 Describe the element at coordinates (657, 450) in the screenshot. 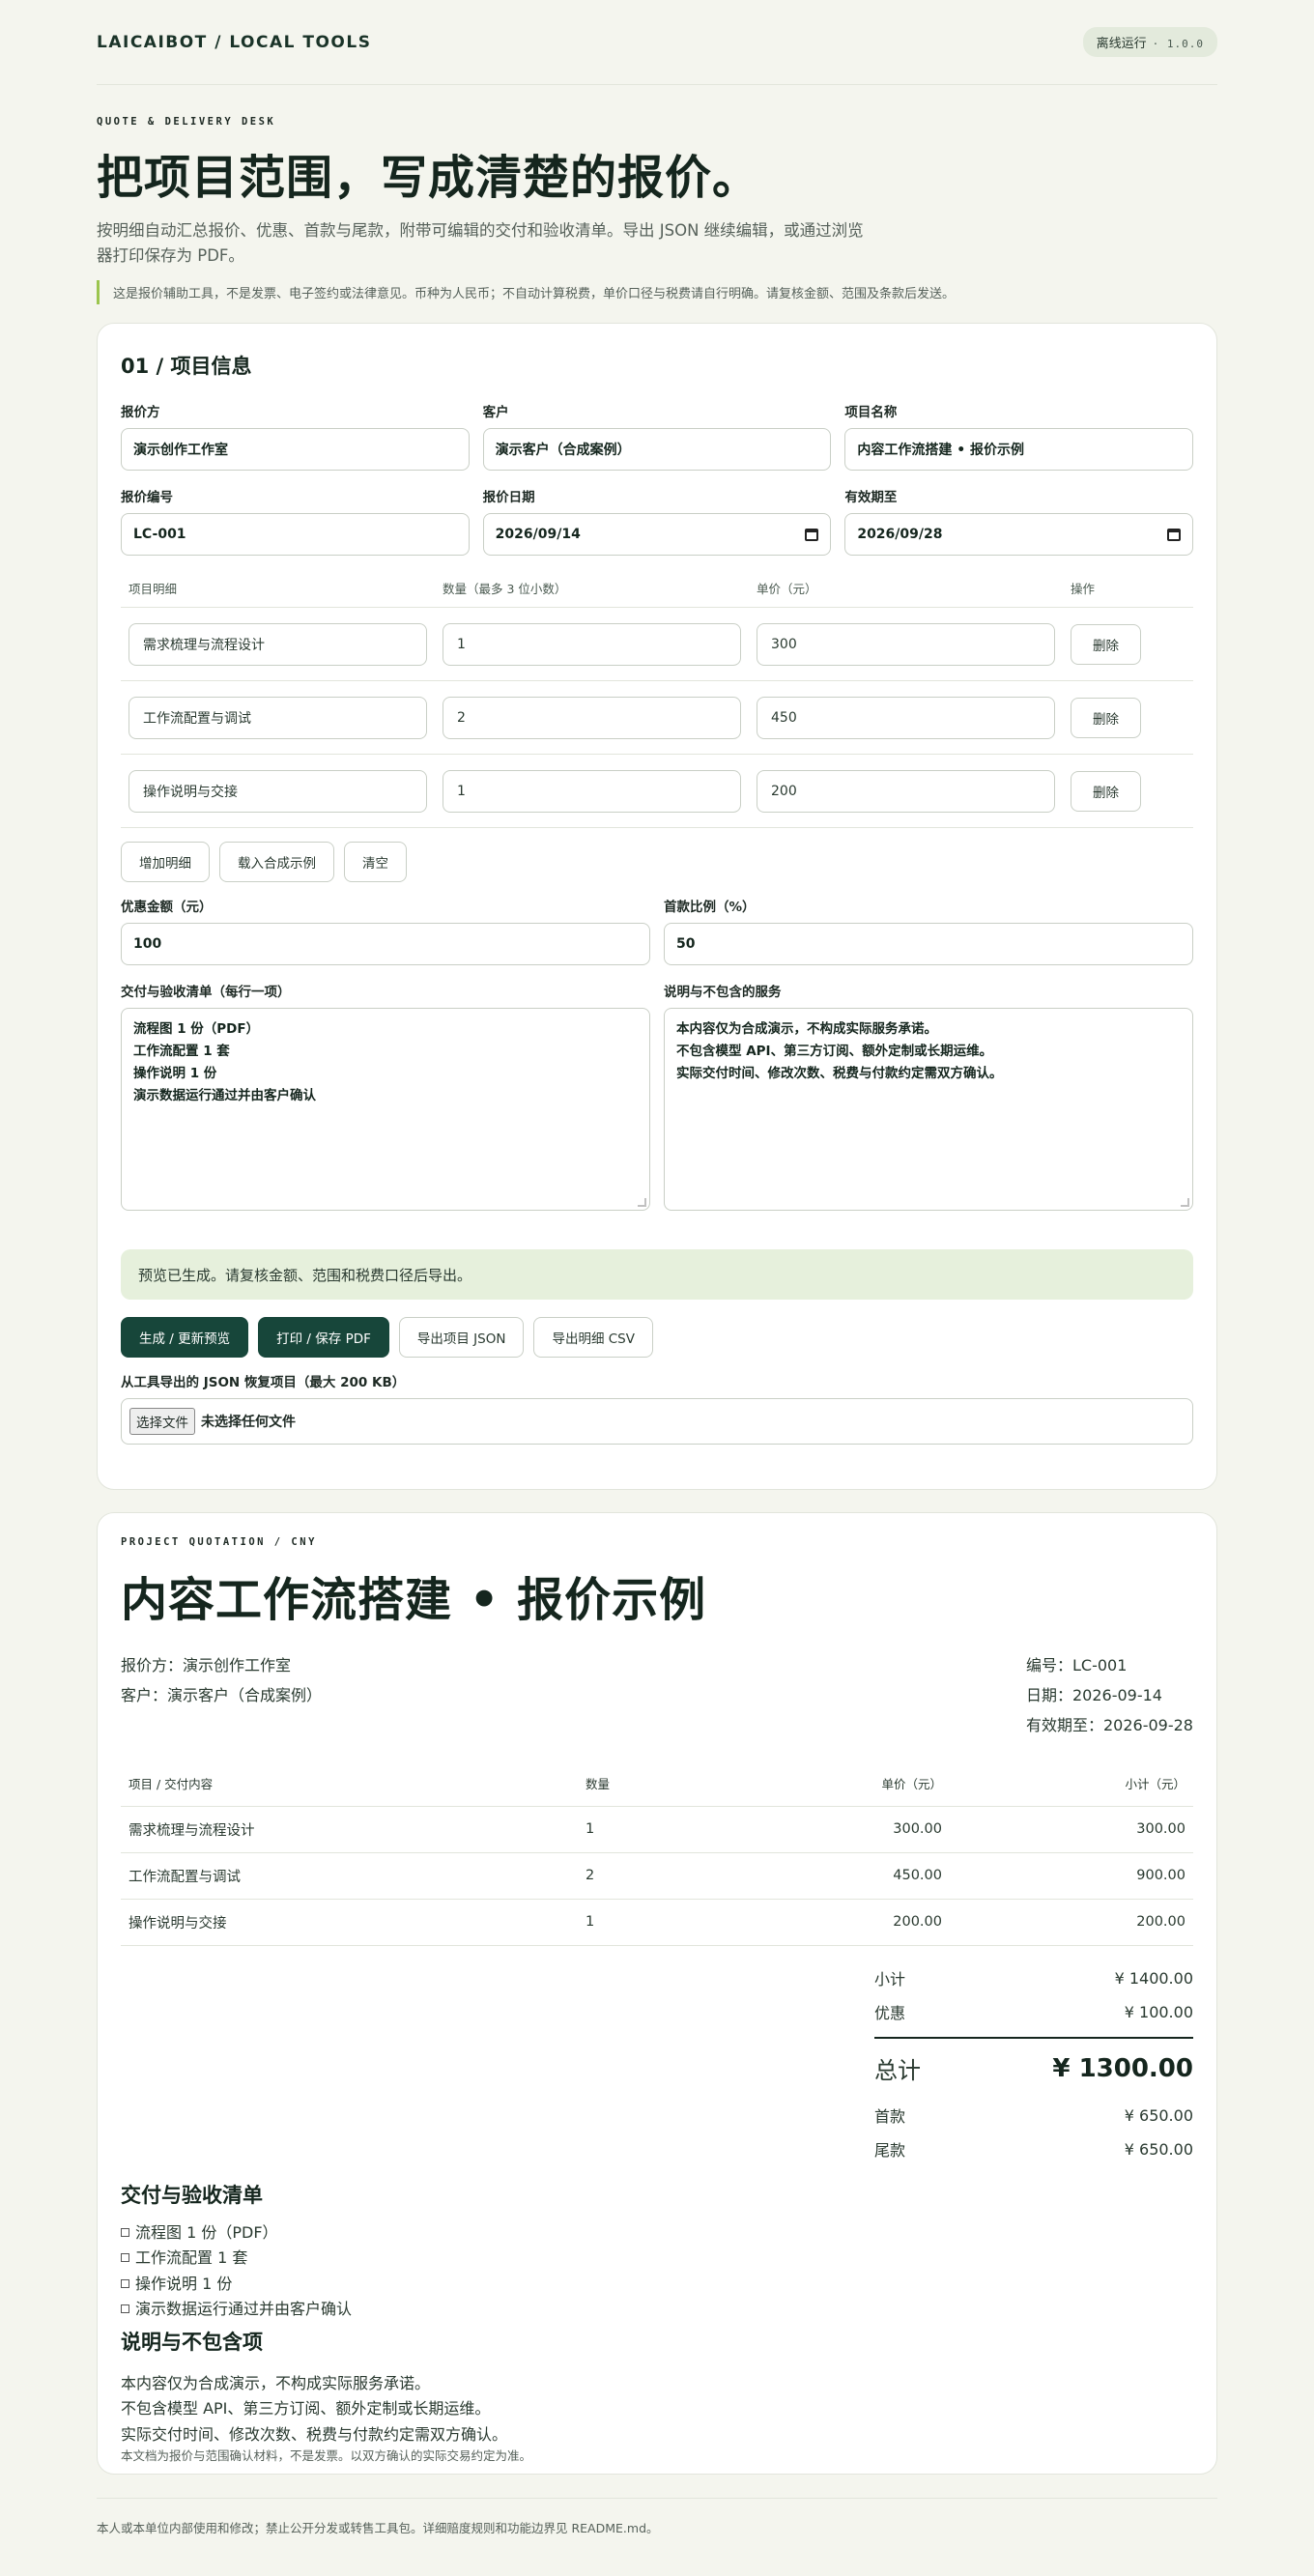

I see `client-input: 演示客户（合成案例）` at that location.